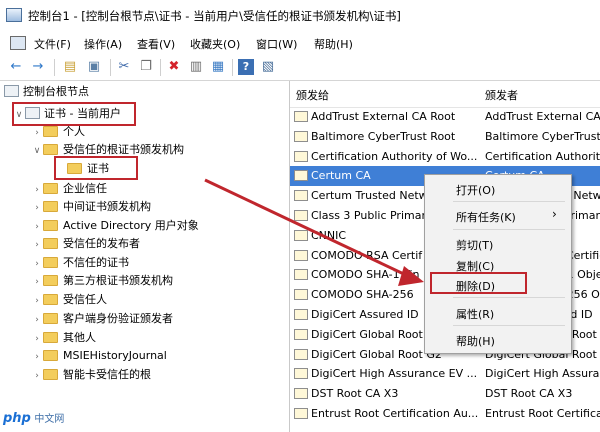 Image resolution: width=600 pixels, height=432 pixels. I want to click on watermark-text: 中文网, so click(49, 419).